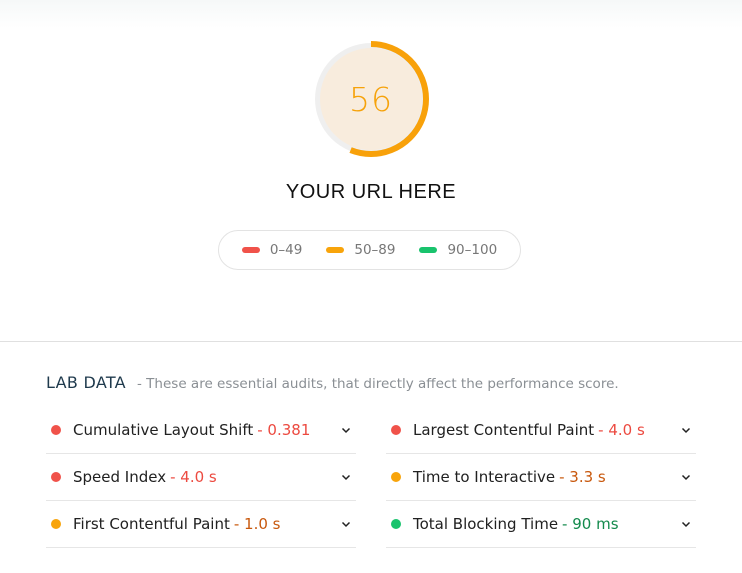 This screenshot has height=573, width=742. What do you see at coordinates (86, 382) in the screenshot?
I see `lab-data-title: LAB DATA` at bounding box center [86, 382].